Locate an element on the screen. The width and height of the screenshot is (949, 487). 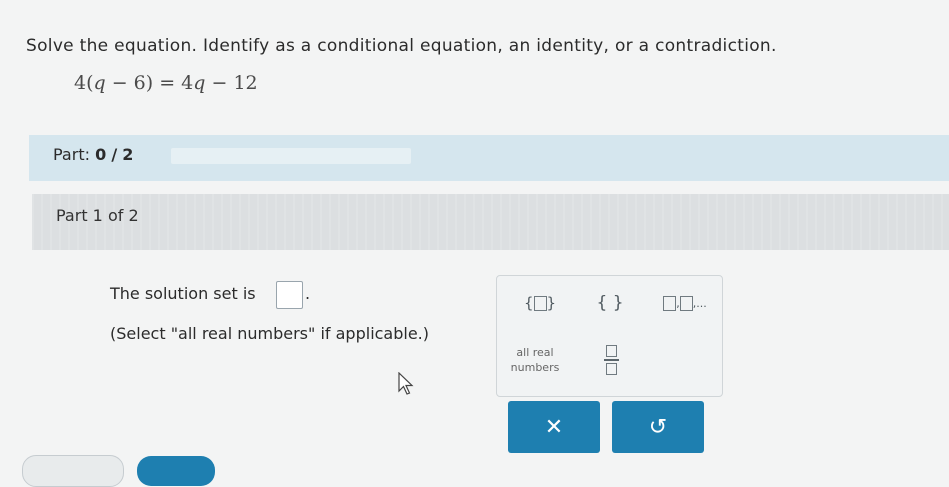
primary-footer-button is located at coordinates (176, 471).